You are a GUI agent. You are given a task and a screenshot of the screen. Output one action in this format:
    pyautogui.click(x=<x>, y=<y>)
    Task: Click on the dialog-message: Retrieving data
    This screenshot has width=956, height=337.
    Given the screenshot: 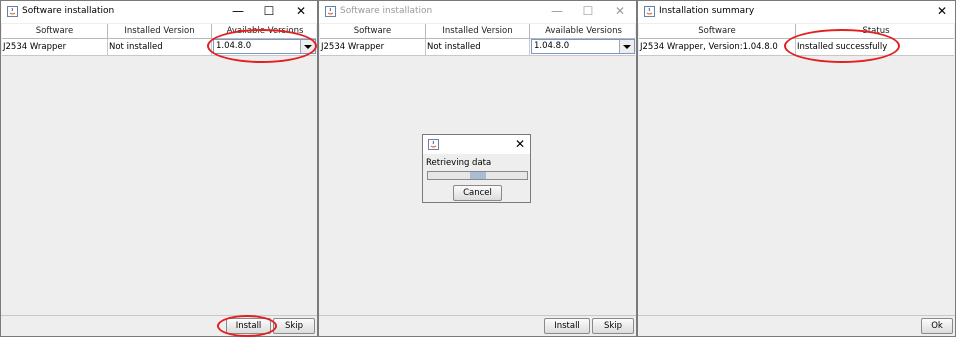 What is the action you would take?
    pyautogui.click(x=459, y=163)
    